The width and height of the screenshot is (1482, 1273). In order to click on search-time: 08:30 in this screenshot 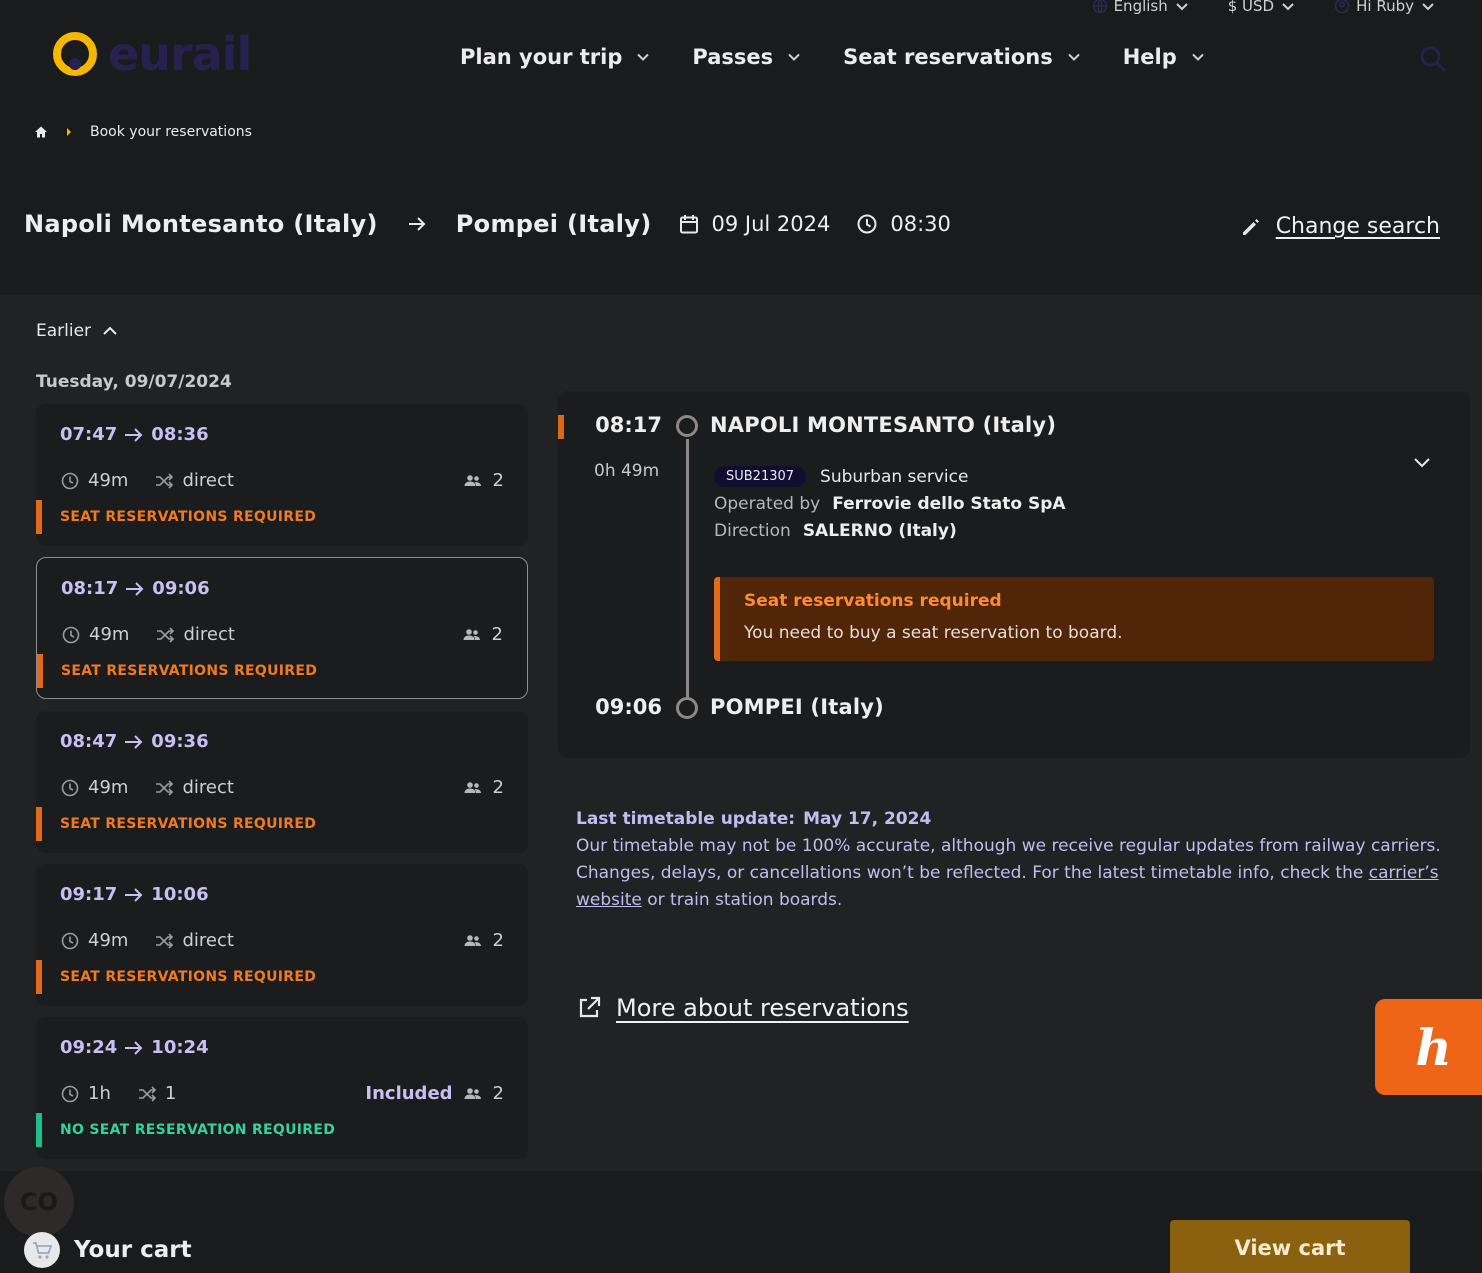, I will do `click(903, 224)`.